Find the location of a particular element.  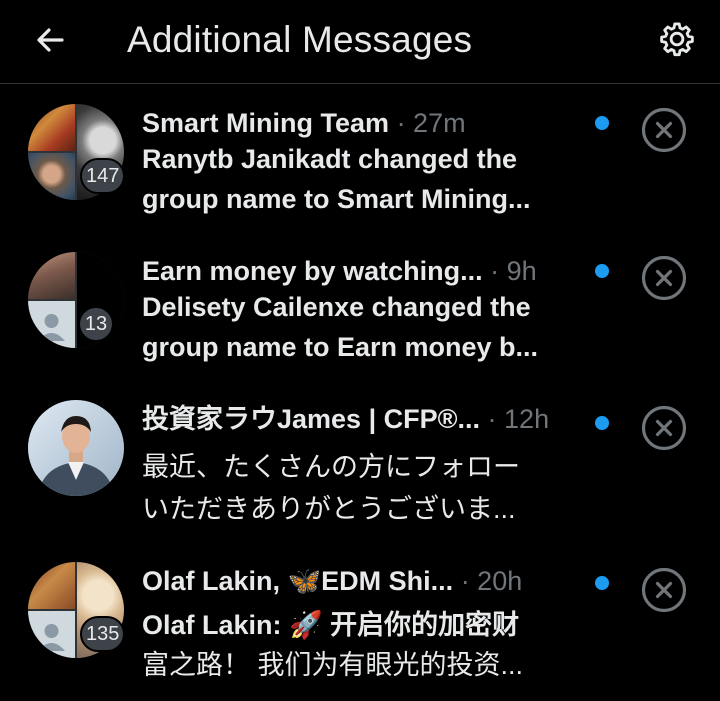

settings-button is located at coordinates (677, 39).